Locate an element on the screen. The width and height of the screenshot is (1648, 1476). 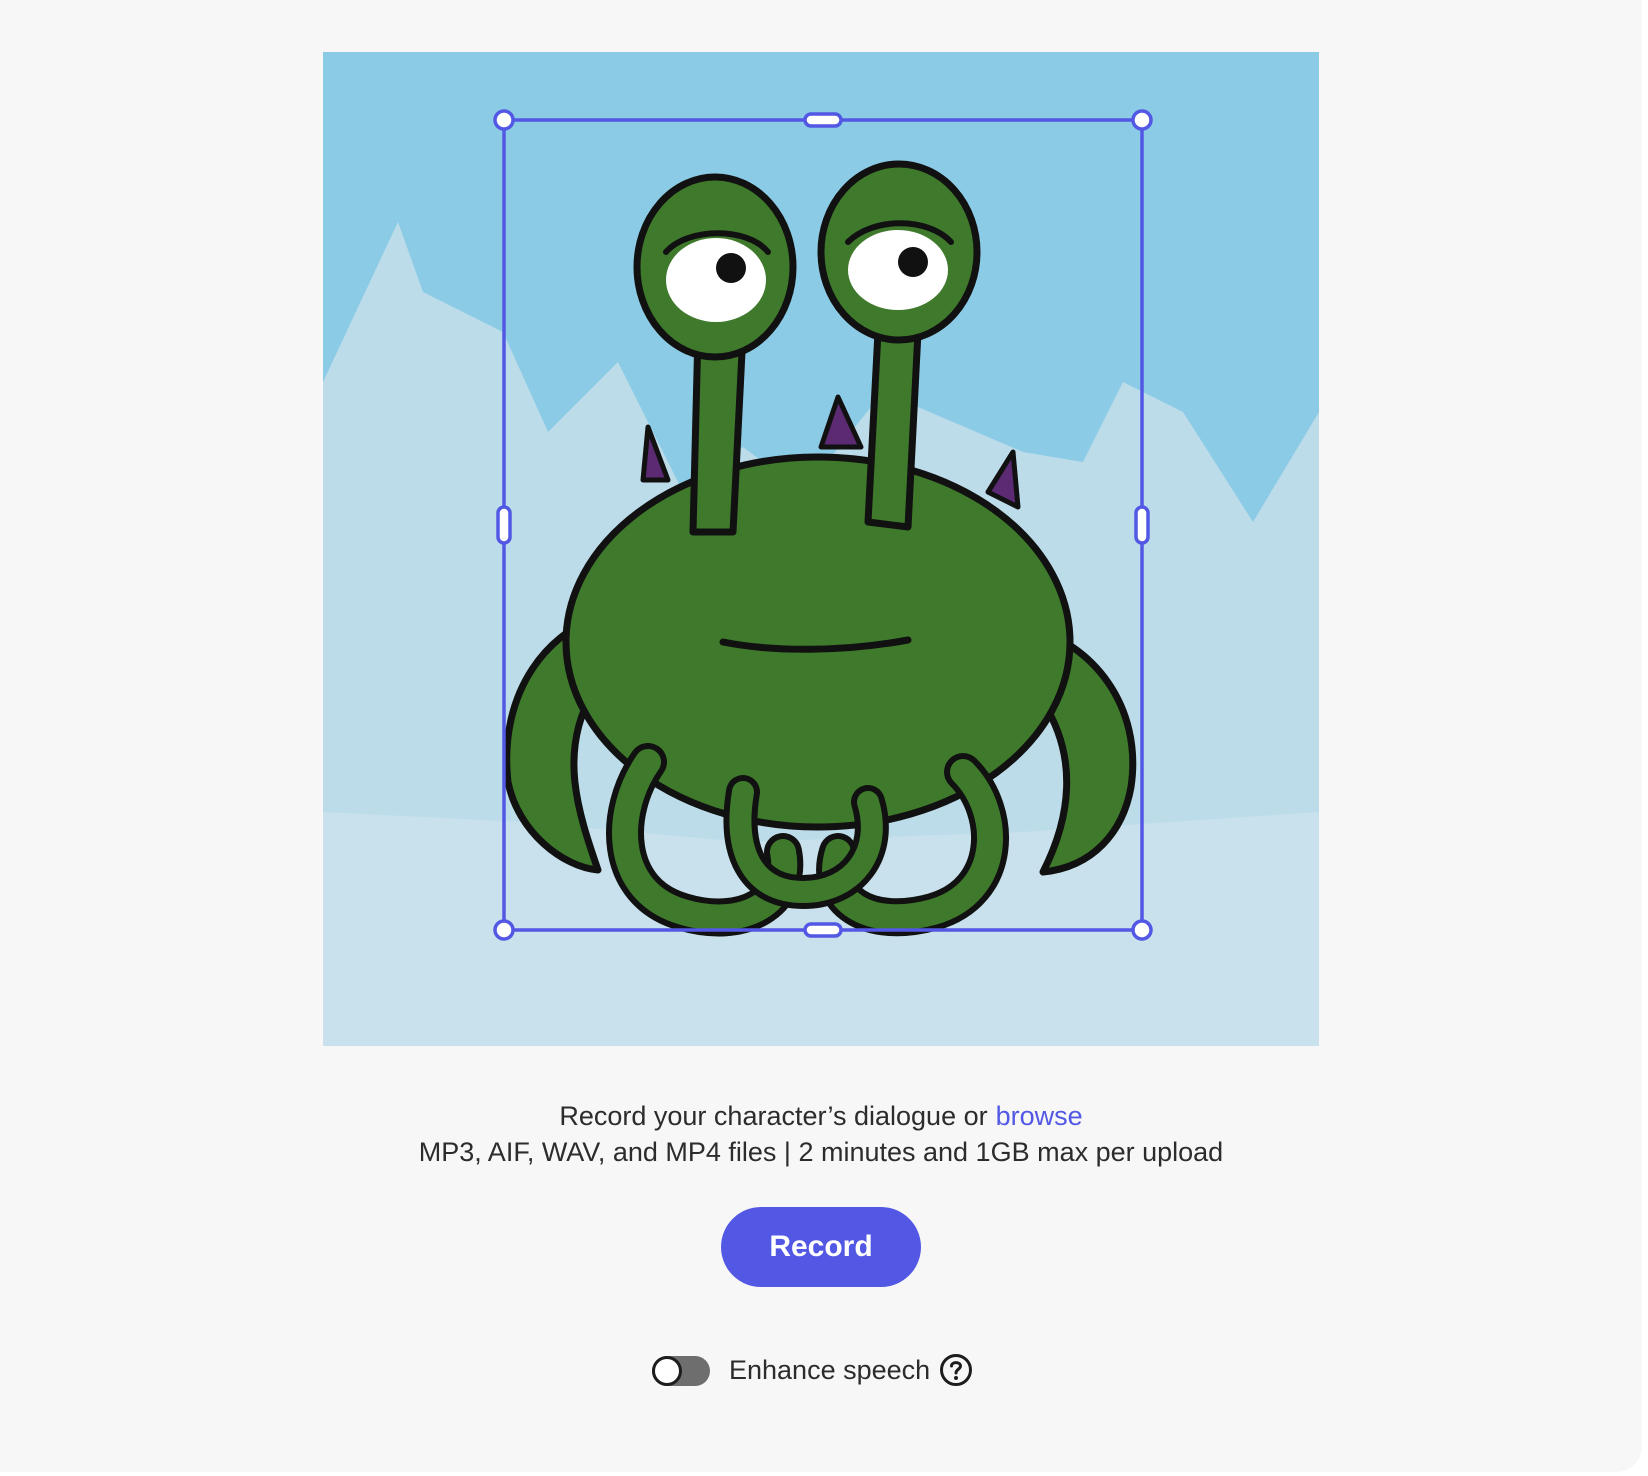
corner-handle-bottom-right is located at coordinates (1142, 930).